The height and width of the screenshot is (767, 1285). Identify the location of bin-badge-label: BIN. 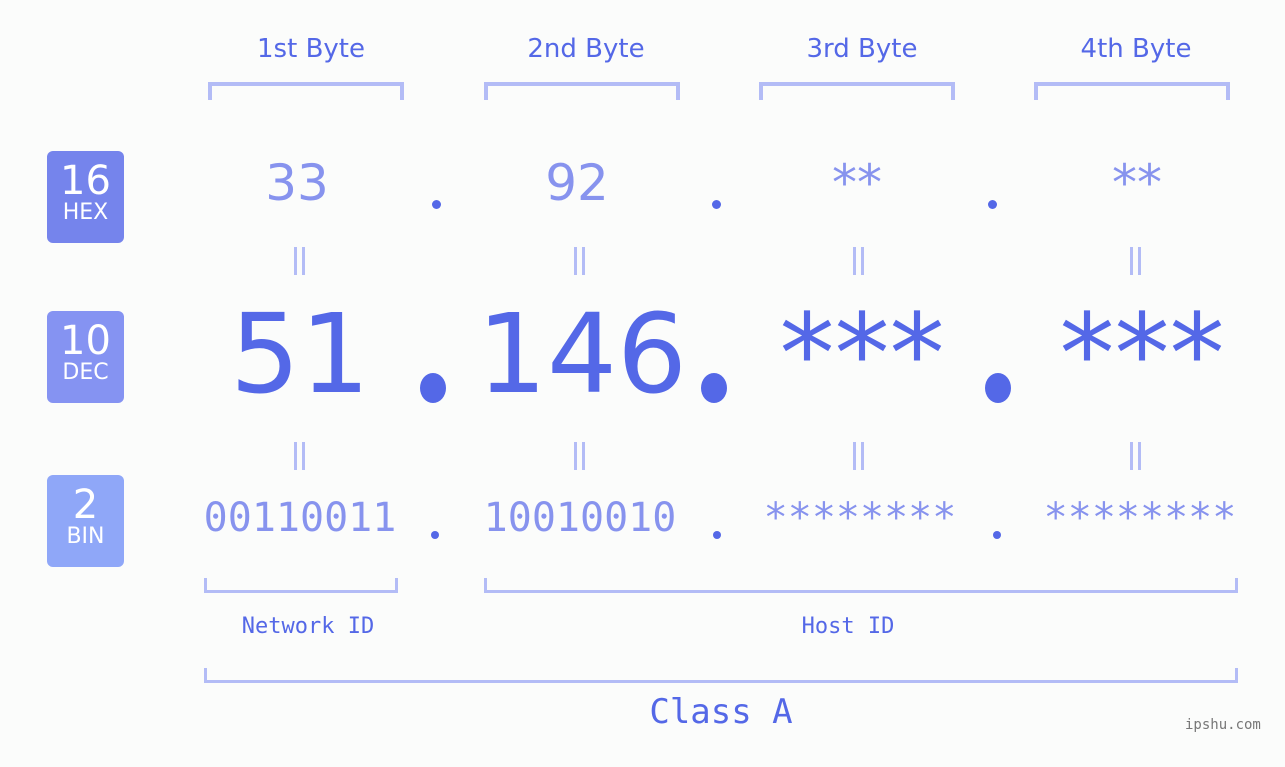
(85, 536).